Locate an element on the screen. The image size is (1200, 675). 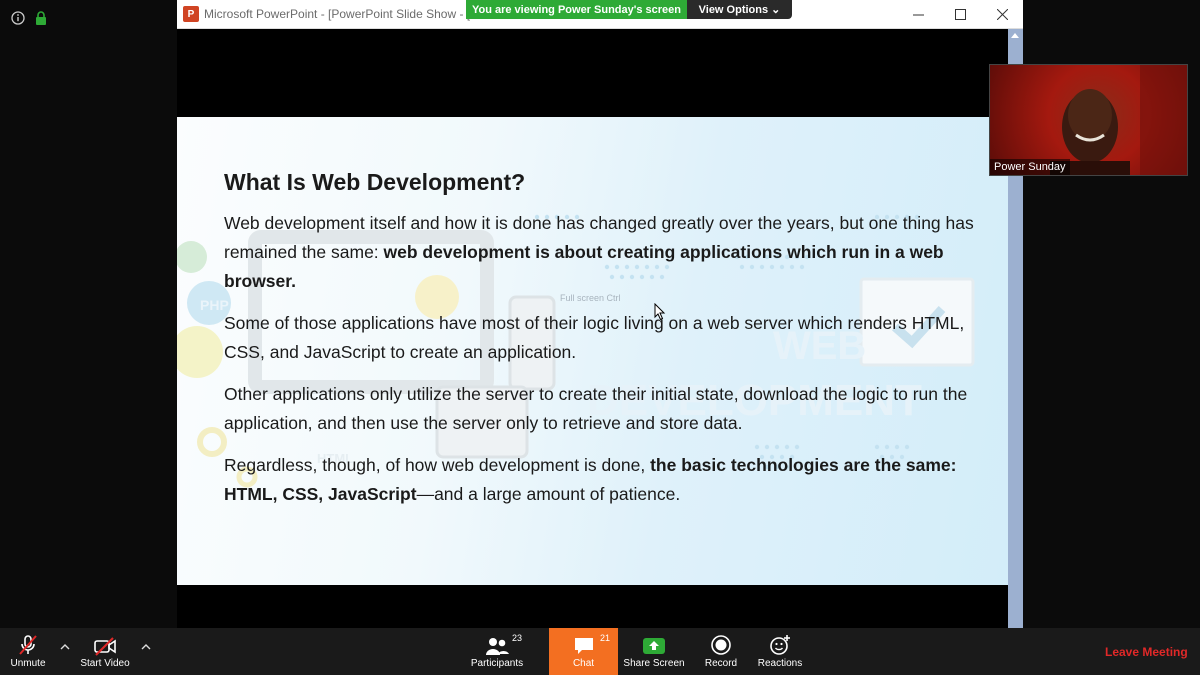
paragraph-4-end: —and a large amount of patience. is located at coordinates (548, 494).